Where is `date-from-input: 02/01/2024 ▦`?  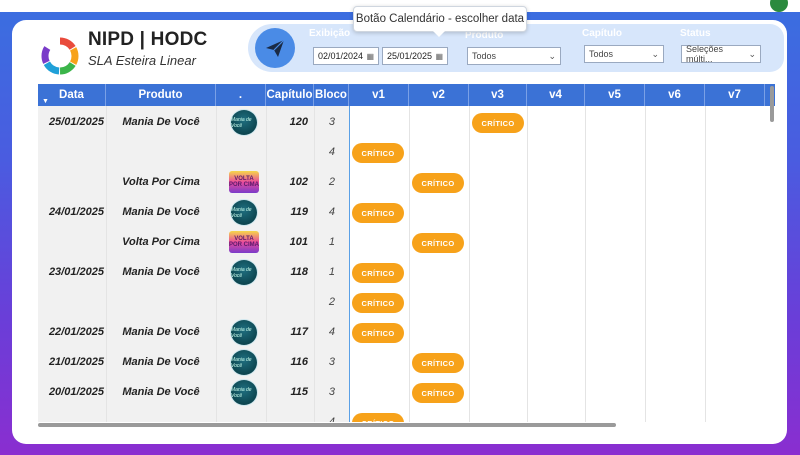
date-from-input: 02/01/2024 ▦ is located at coordinates (346, 56).